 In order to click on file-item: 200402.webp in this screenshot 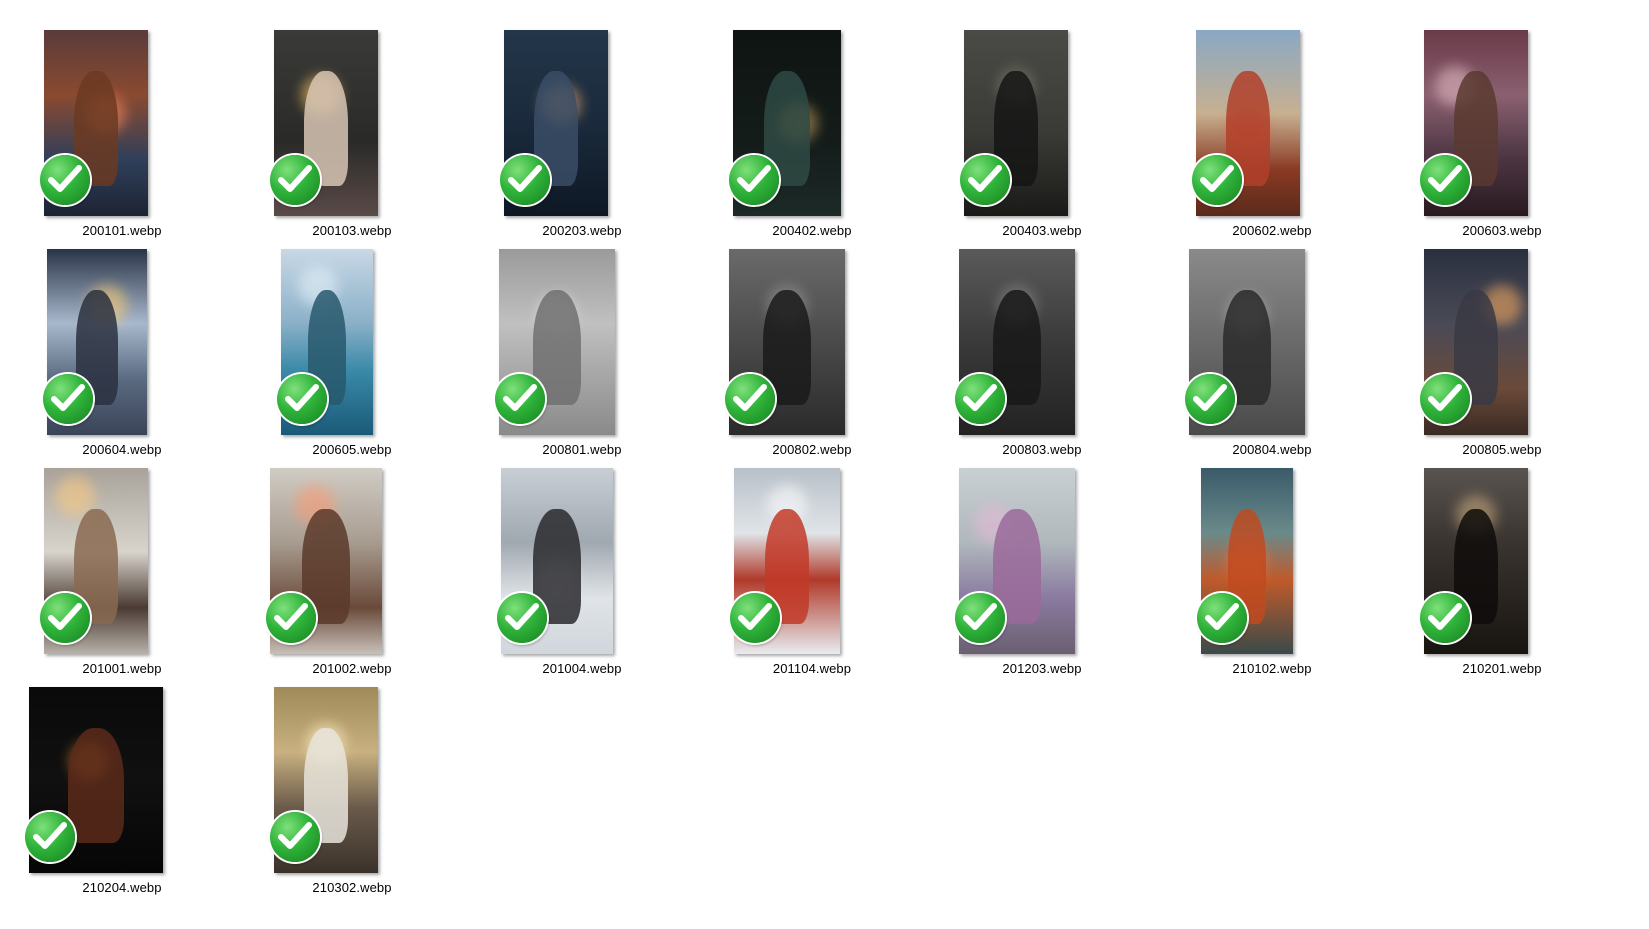, I will do `click(812, 123)`.